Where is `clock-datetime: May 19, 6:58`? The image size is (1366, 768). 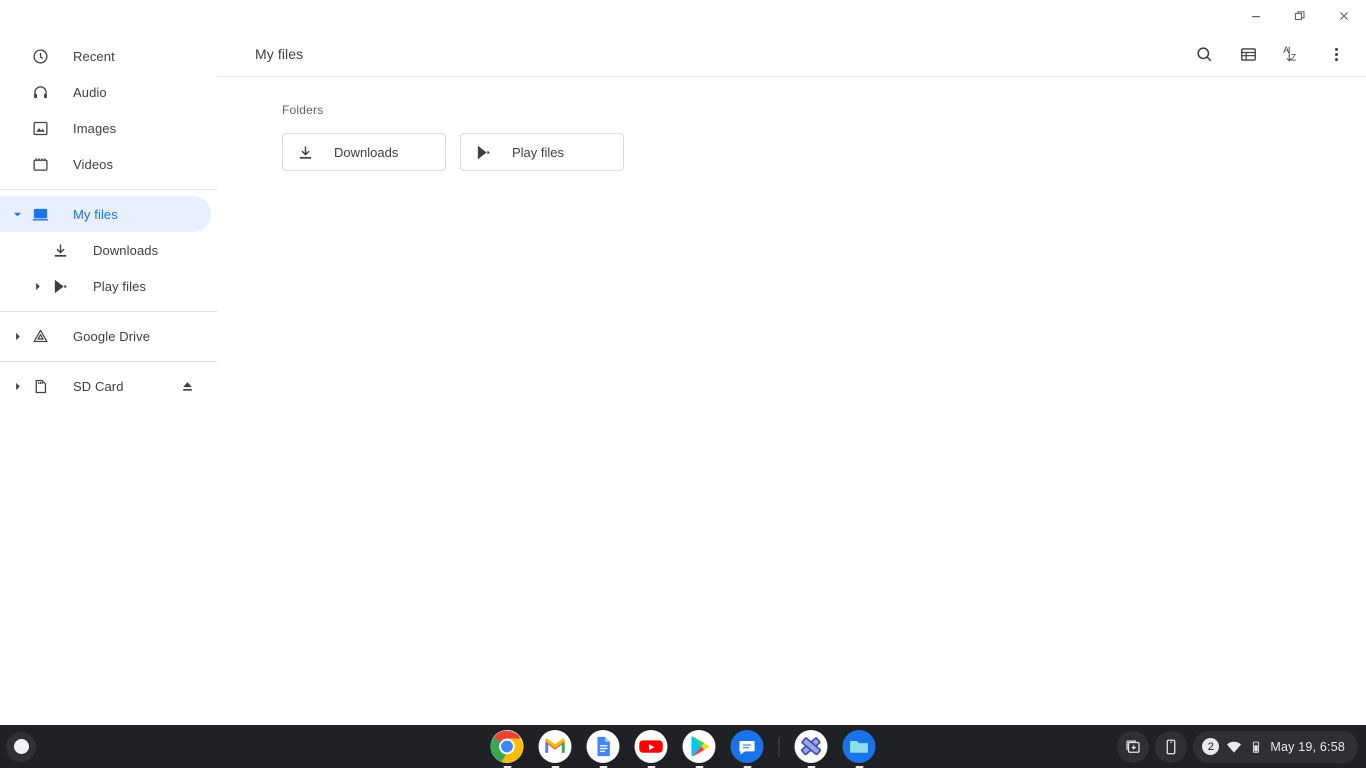 clock-datetime: May 19, 6:58 is located at coordinates (1307, 746).